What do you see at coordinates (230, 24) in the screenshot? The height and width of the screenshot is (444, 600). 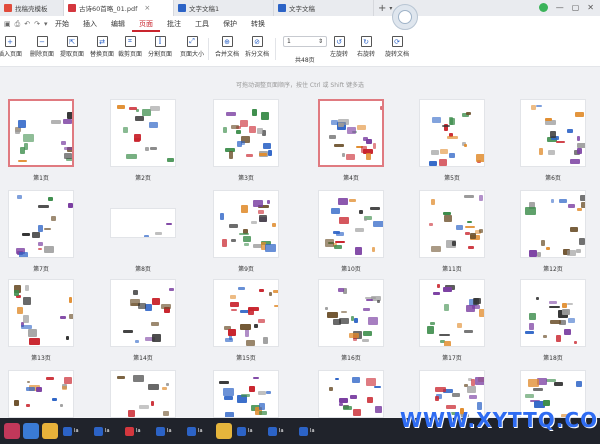 I see `menu-item-6: 保护` at bounding box center [230, 24].